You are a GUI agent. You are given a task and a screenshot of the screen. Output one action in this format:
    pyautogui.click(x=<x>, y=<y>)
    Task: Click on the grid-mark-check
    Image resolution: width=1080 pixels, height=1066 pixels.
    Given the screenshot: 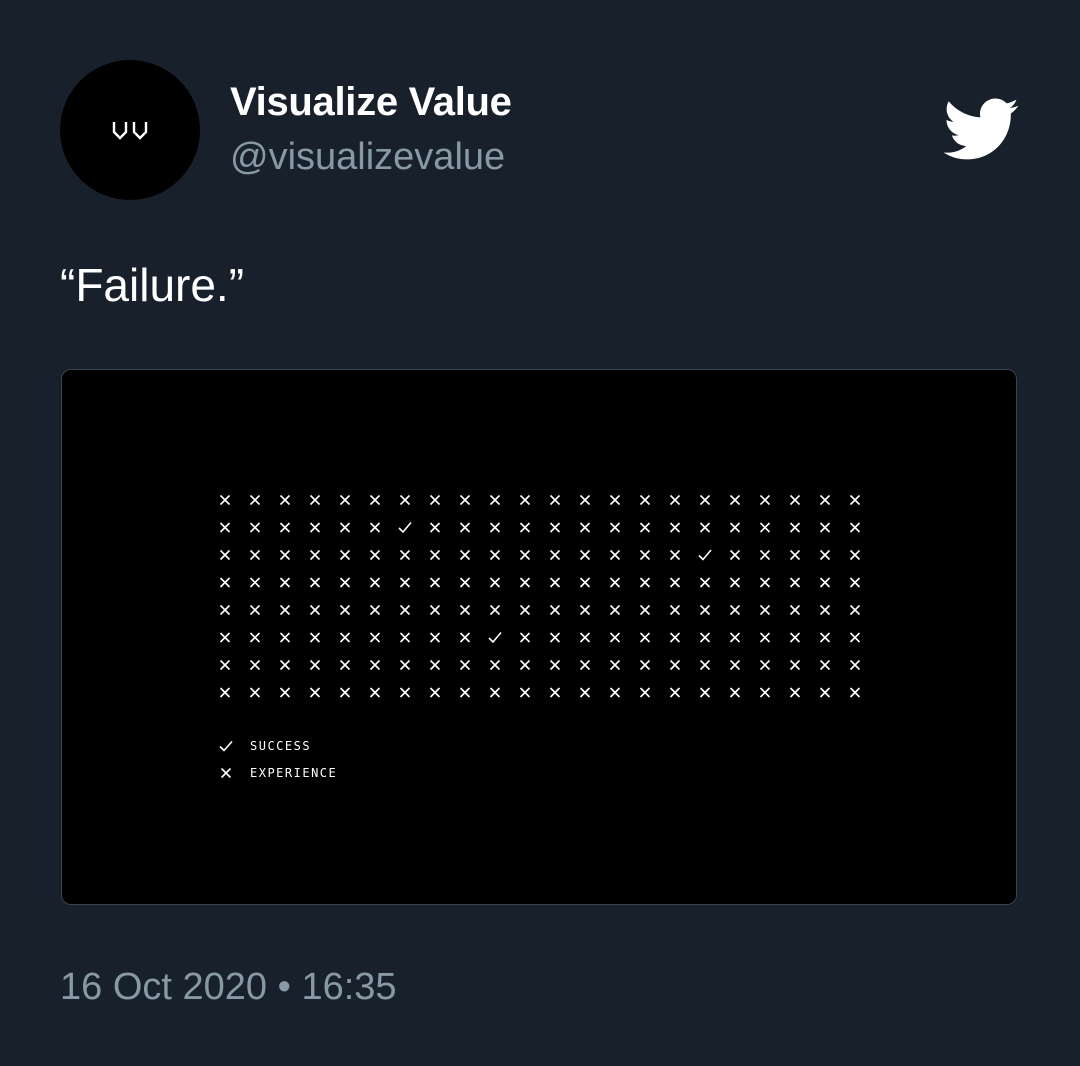 What is the action you would take?
    pyautogui.click(x=405, y=527)
    